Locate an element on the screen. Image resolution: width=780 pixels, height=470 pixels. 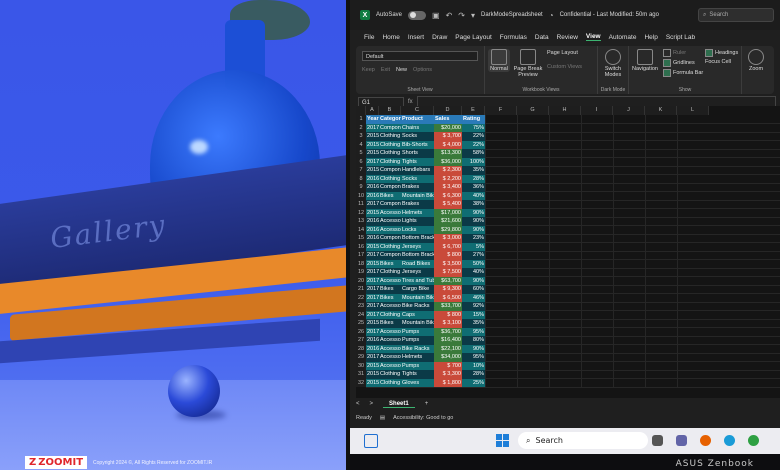
tab-page-layout: Page Layout is located at coordinates (473, 37).